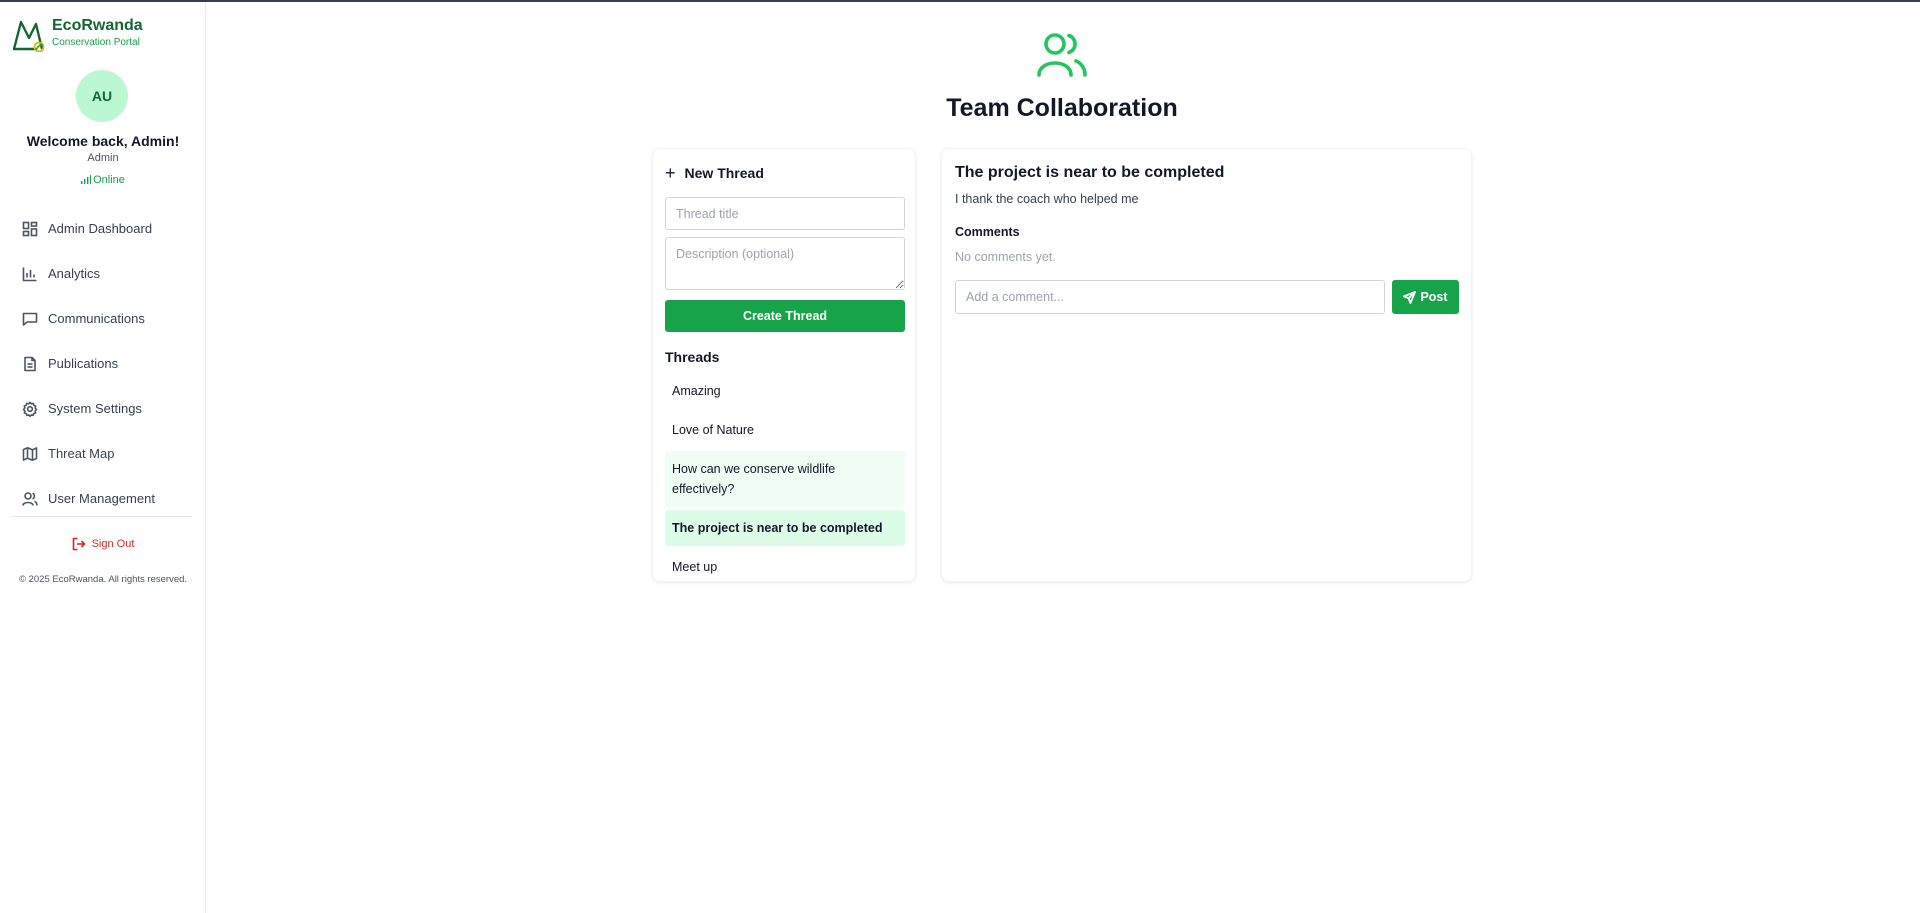 This screenshot has height=913, width=1920. Describe the element at coordinates (30, 453) in the screenshot. I see `map-icon` at that location.